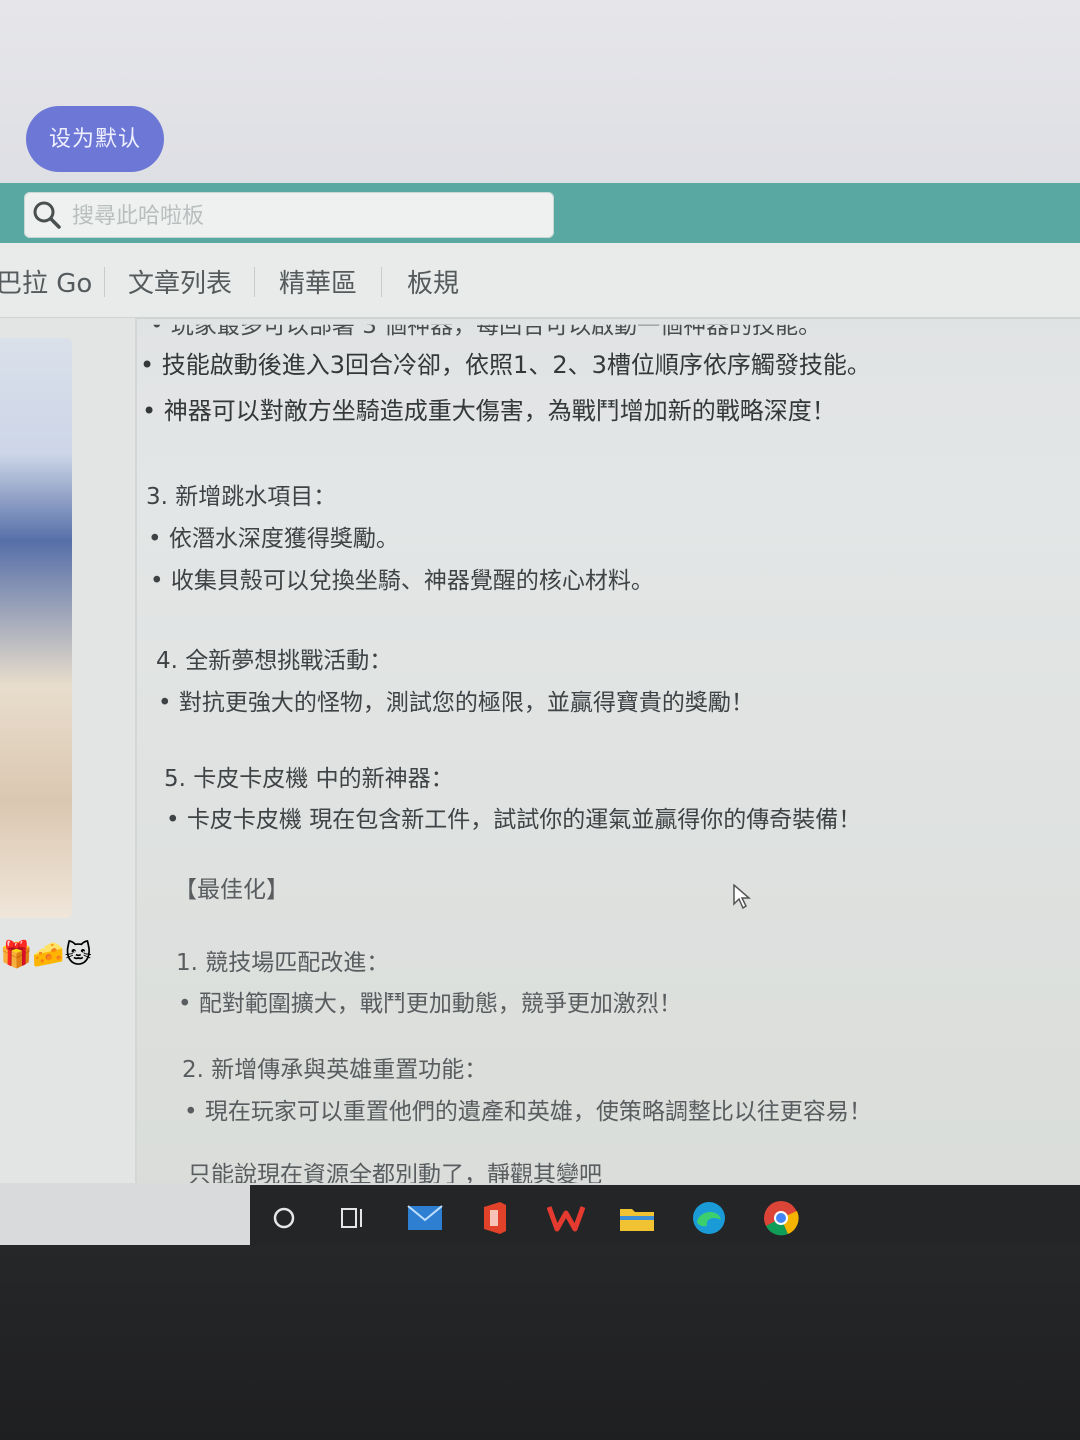 Image resolution: width=1080 pixels, height=1440 pixels. Describe the element at coordinates (425, 1218) in the screenshot. I see `mail-icon` at that location.